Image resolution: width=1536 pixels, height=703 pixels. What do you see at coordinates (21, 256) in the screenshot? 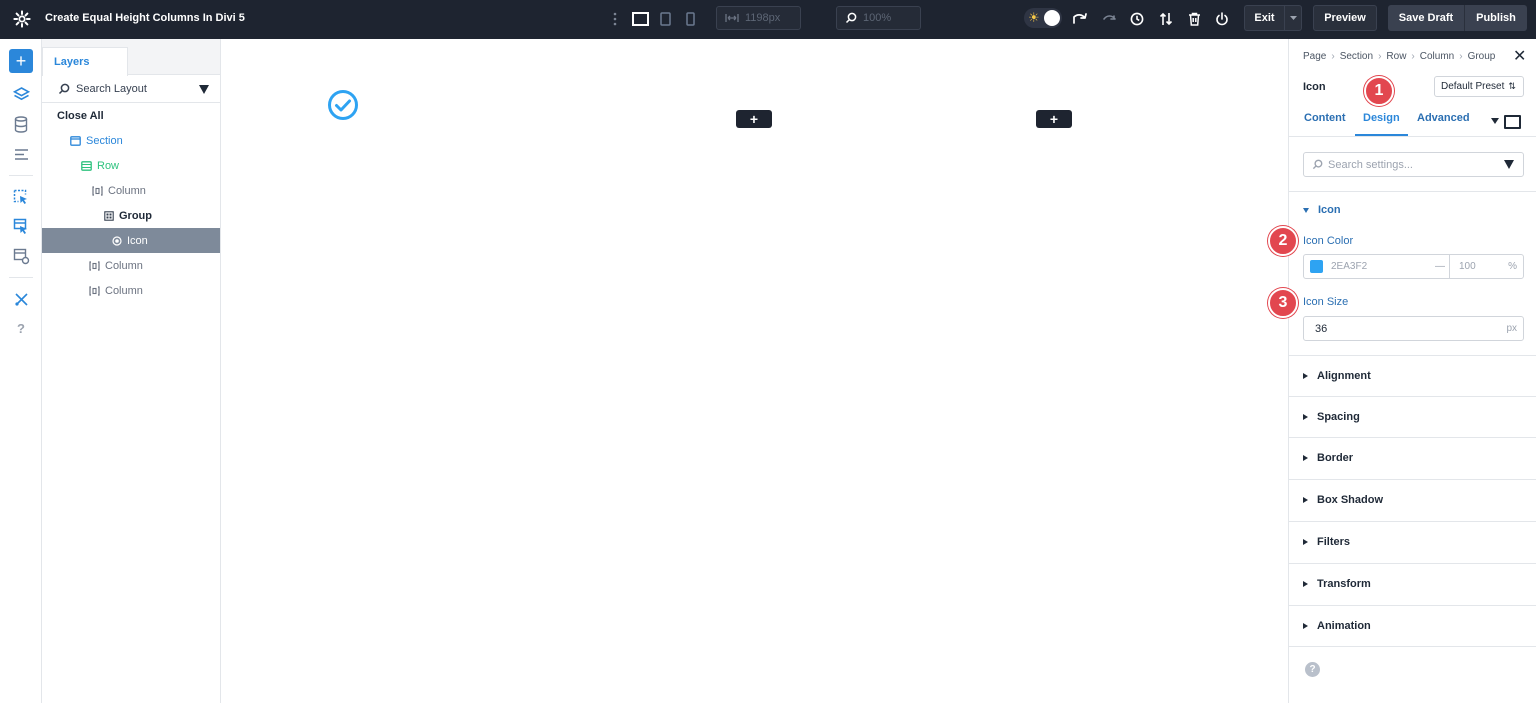
I see `page-settings-icon` at bounding box center [21, 256].